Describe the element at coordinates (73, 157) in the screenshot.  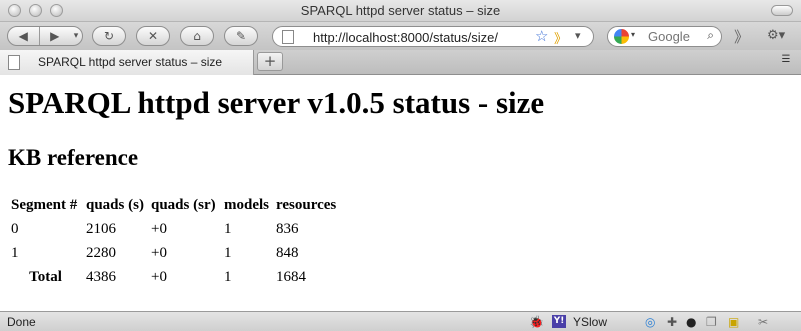
I see `section-heading: KB reference` at that location.